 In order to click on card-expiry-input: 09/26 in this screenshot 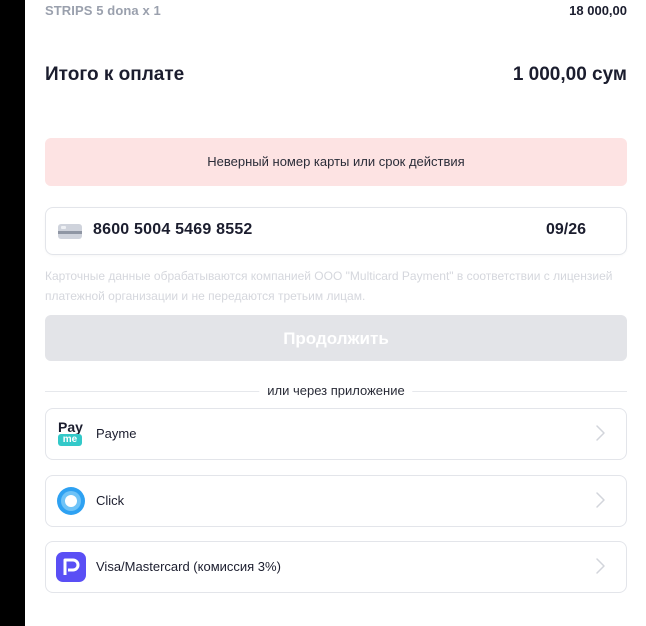, I will do `click(566, 230)`.